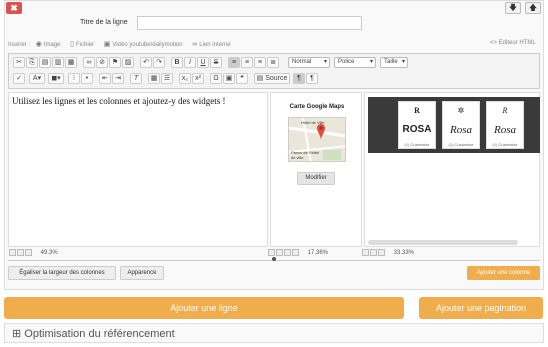  What do you see at coordinates (136, 78) in the screenshot?
I see `clear-format-icon: T` at bounding box center [136, 78].